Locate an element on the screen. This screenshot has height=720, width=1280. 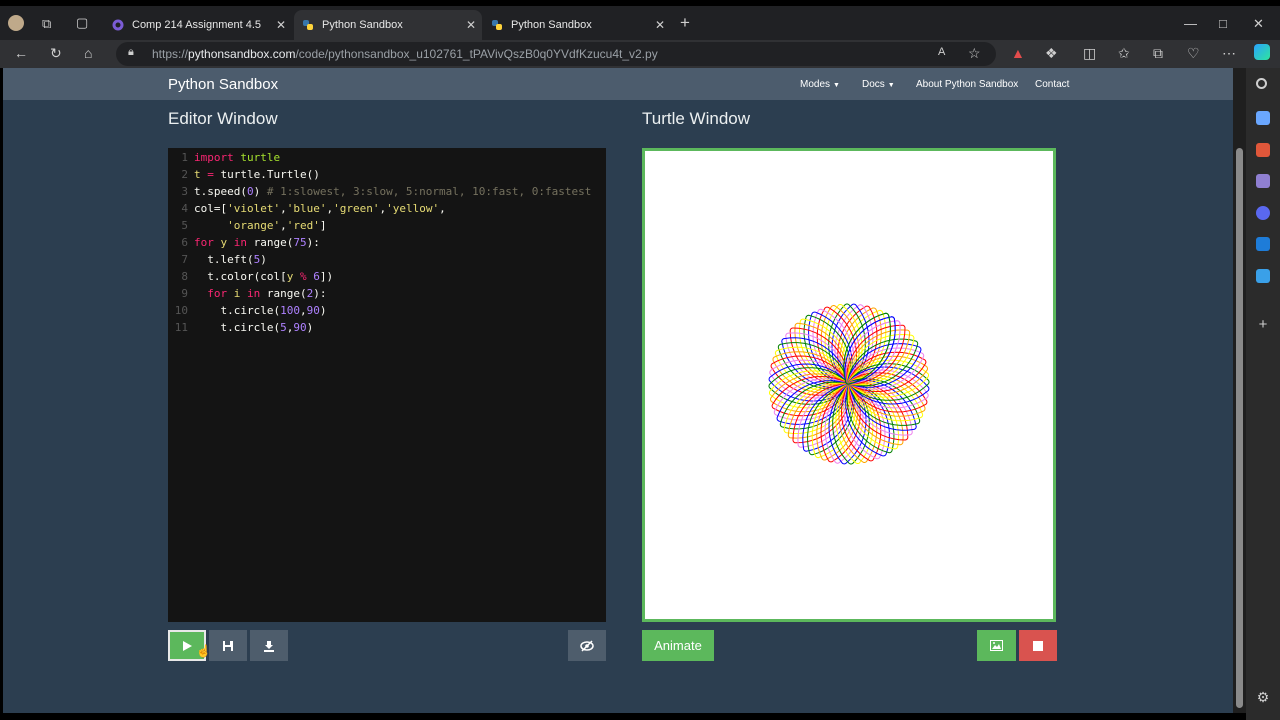
maximize-icon: □ is located at coordinates (1223, 23).